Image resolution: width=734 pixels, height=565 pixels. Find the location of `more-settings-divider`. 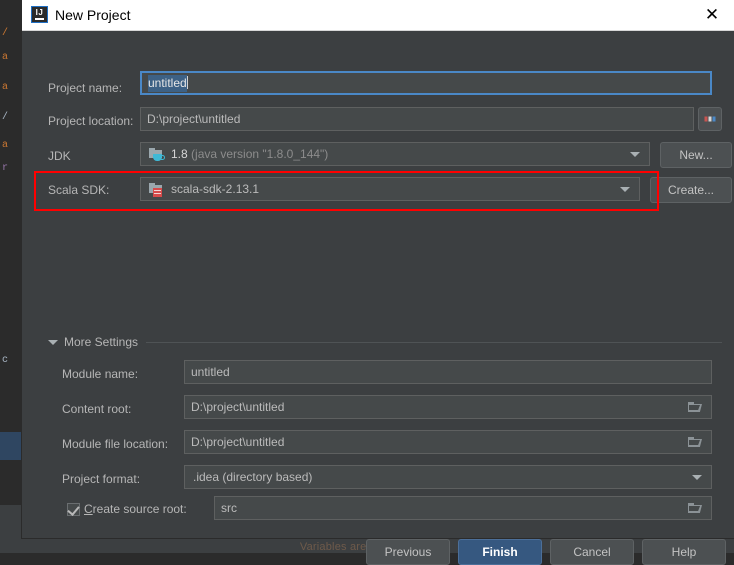

more-settings-divider is located at coordinates (434, 342).